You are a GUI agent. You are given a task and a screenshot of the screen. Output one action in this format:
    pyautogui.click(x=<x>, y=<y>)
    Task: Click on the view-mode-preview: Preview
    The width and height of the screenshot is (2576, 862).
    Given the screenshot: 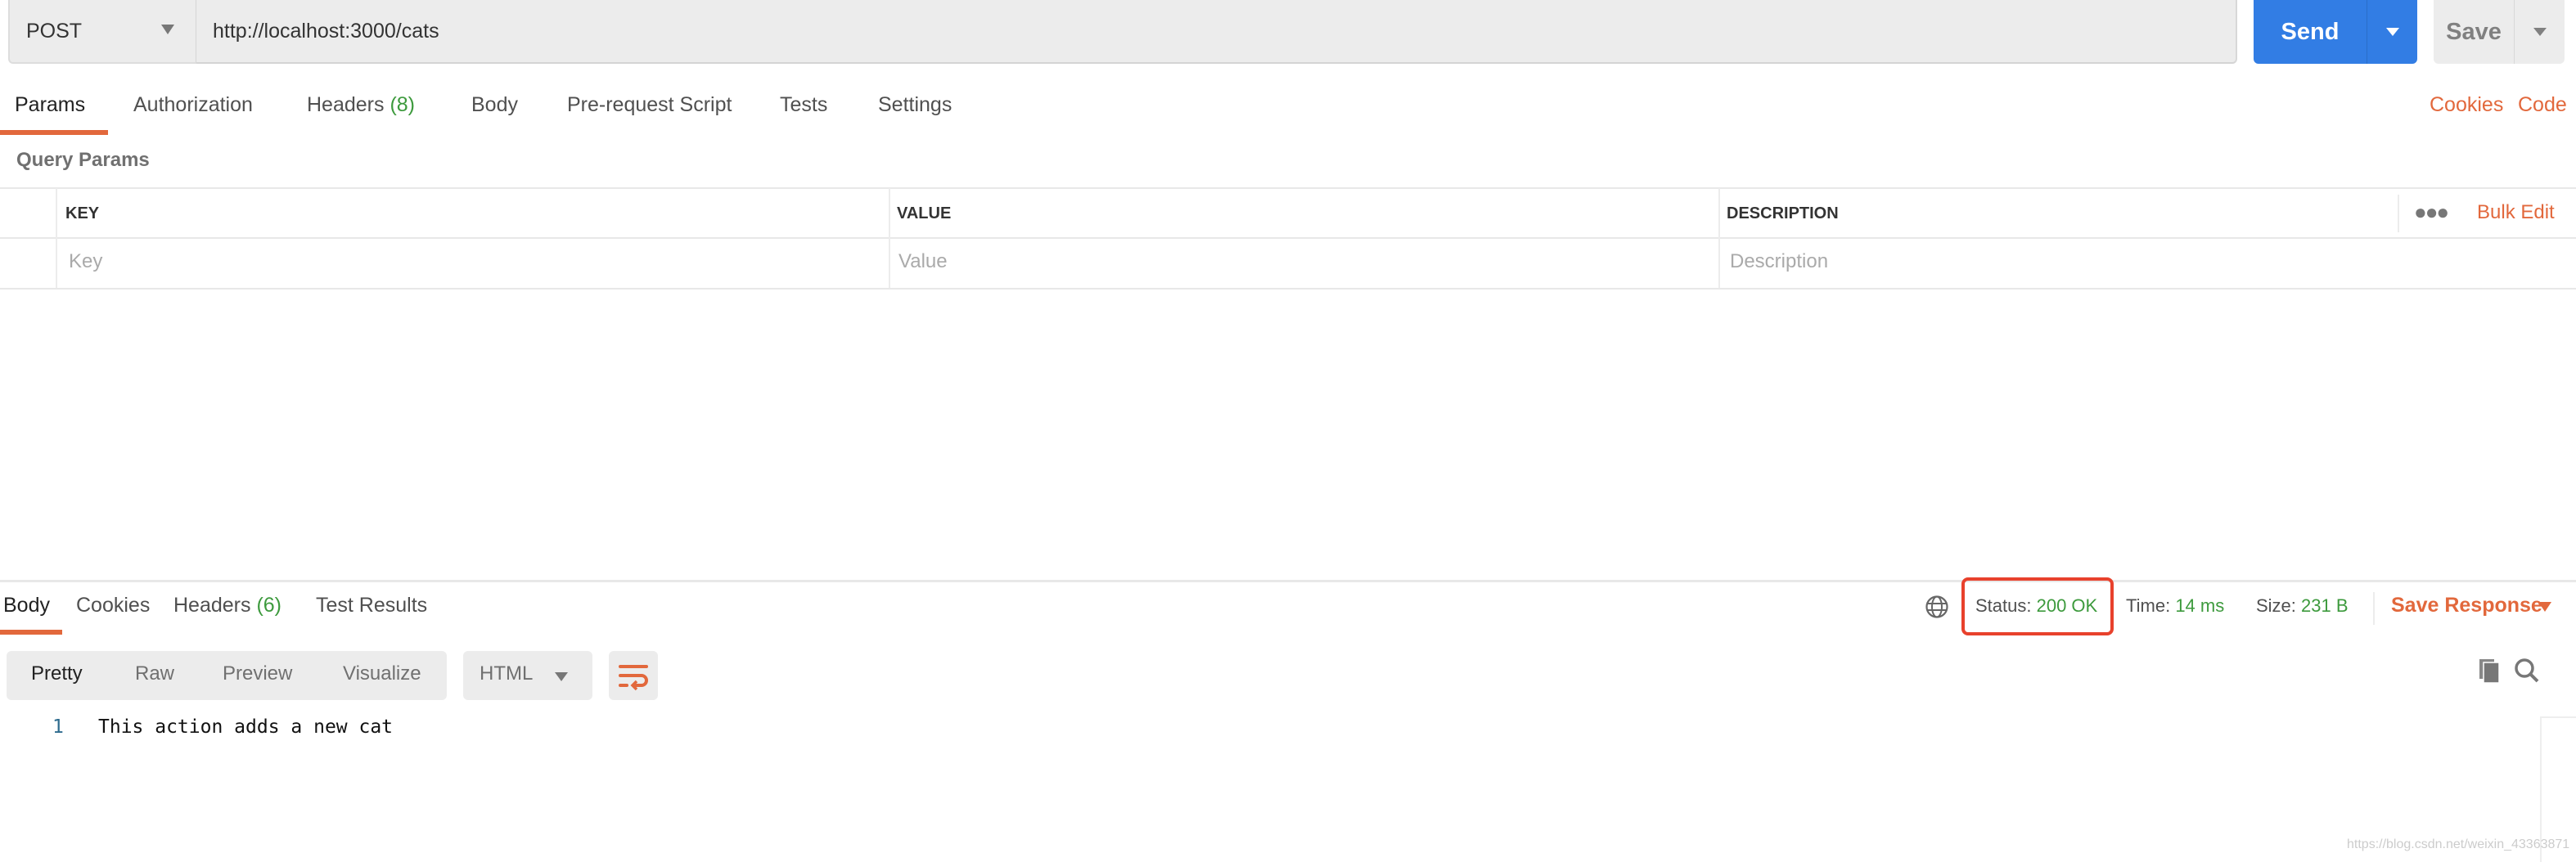 What is the action you would take?
    pyautogui.click(x=257, y=673)
    